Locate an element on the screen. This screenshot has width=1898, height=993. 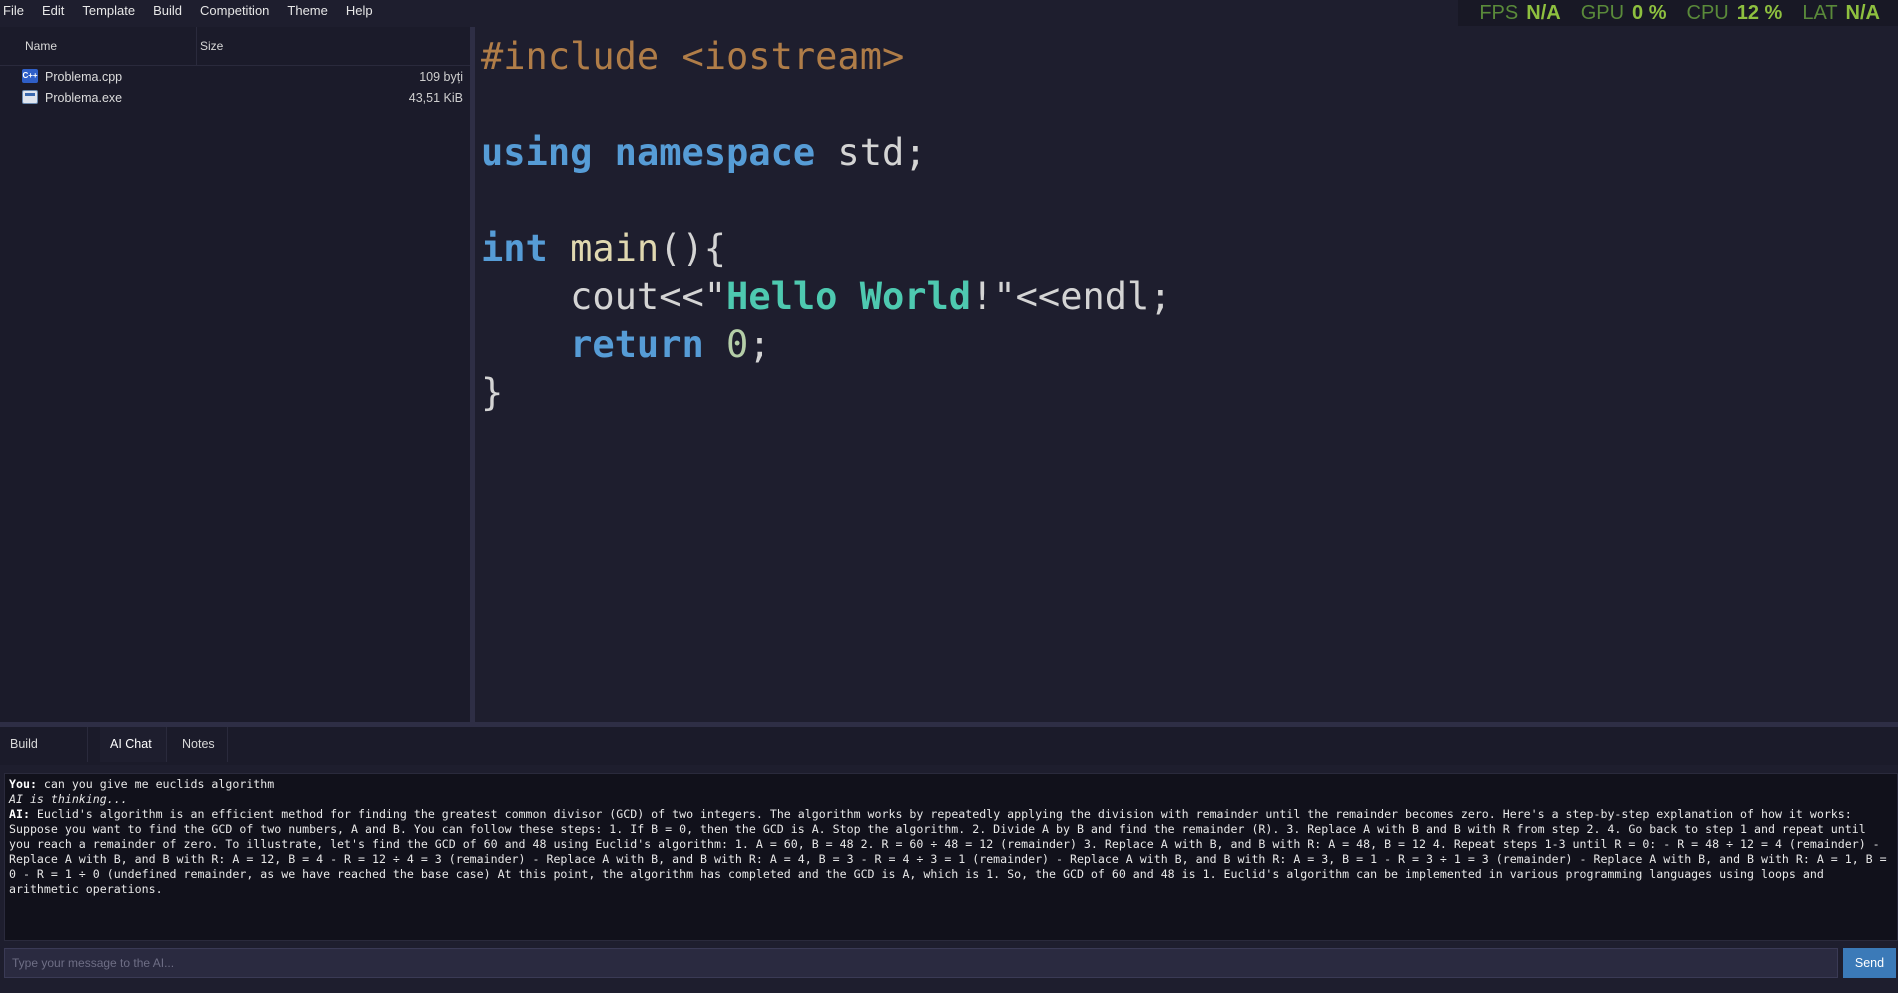
chat-input-row: Send is located at coordinates (949, 966).